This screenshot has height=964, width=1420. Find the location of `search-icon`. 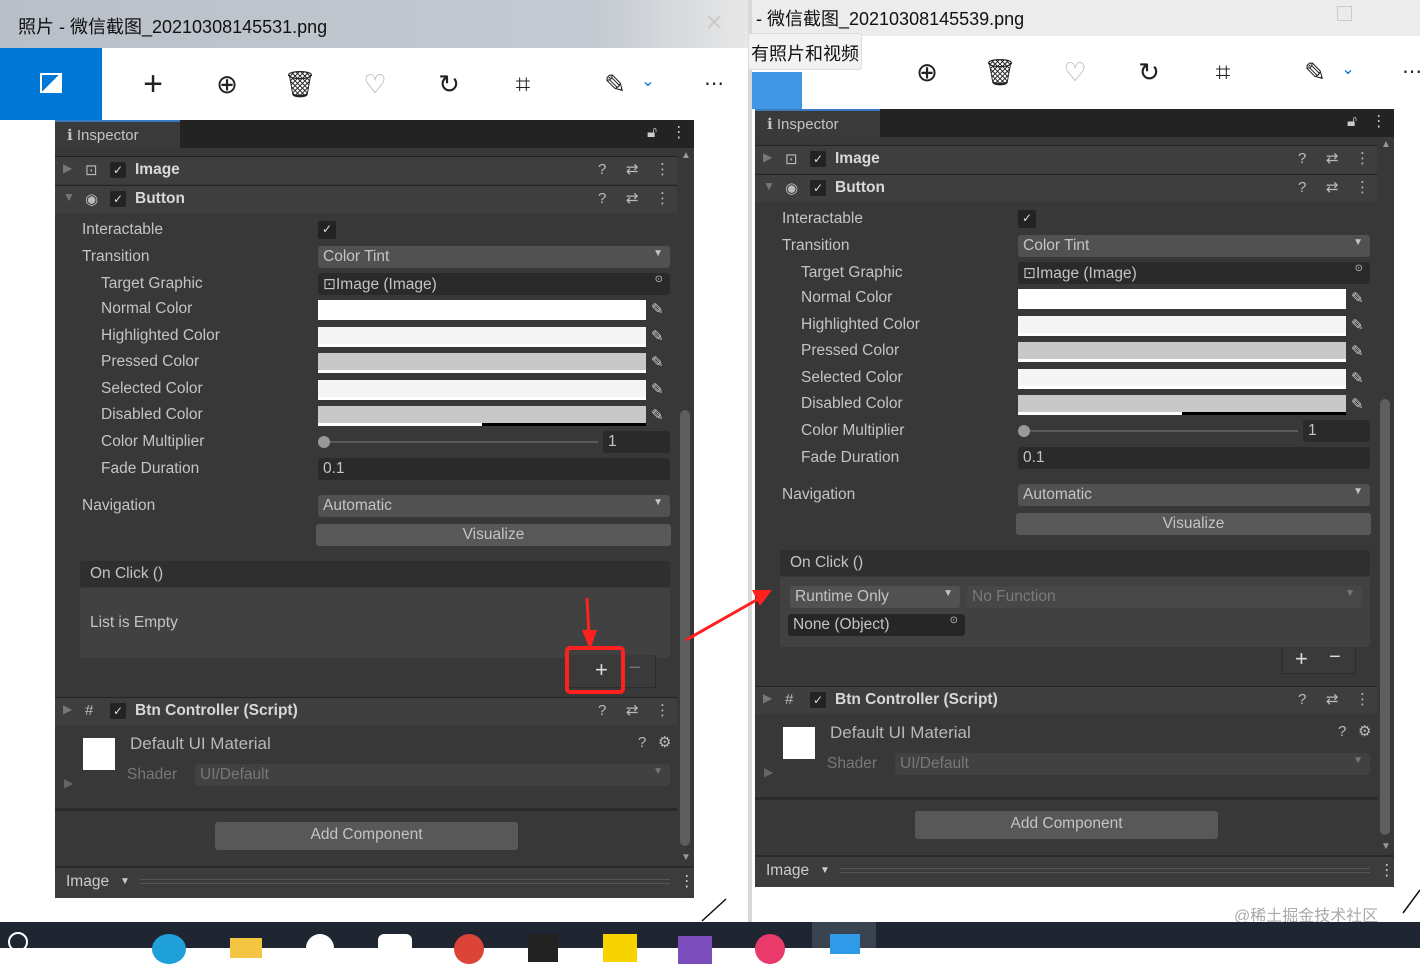

search-icon is located at coordinates (18, 942).